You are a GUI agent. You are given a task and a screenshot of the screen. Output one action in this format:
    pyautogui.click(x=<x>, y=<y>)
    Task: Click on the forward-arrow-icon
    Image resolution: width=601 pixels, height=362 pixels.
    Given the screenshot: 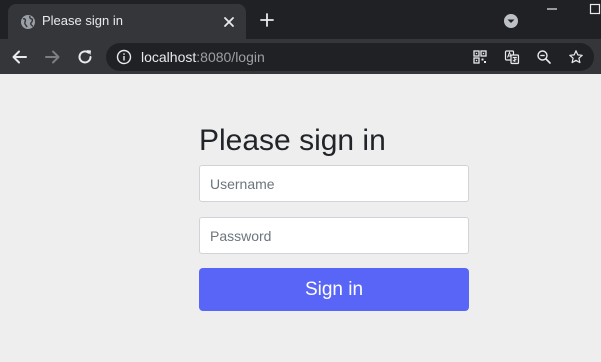 What is the action you would take?
    pyautogui.click(x=52, y=57)
    